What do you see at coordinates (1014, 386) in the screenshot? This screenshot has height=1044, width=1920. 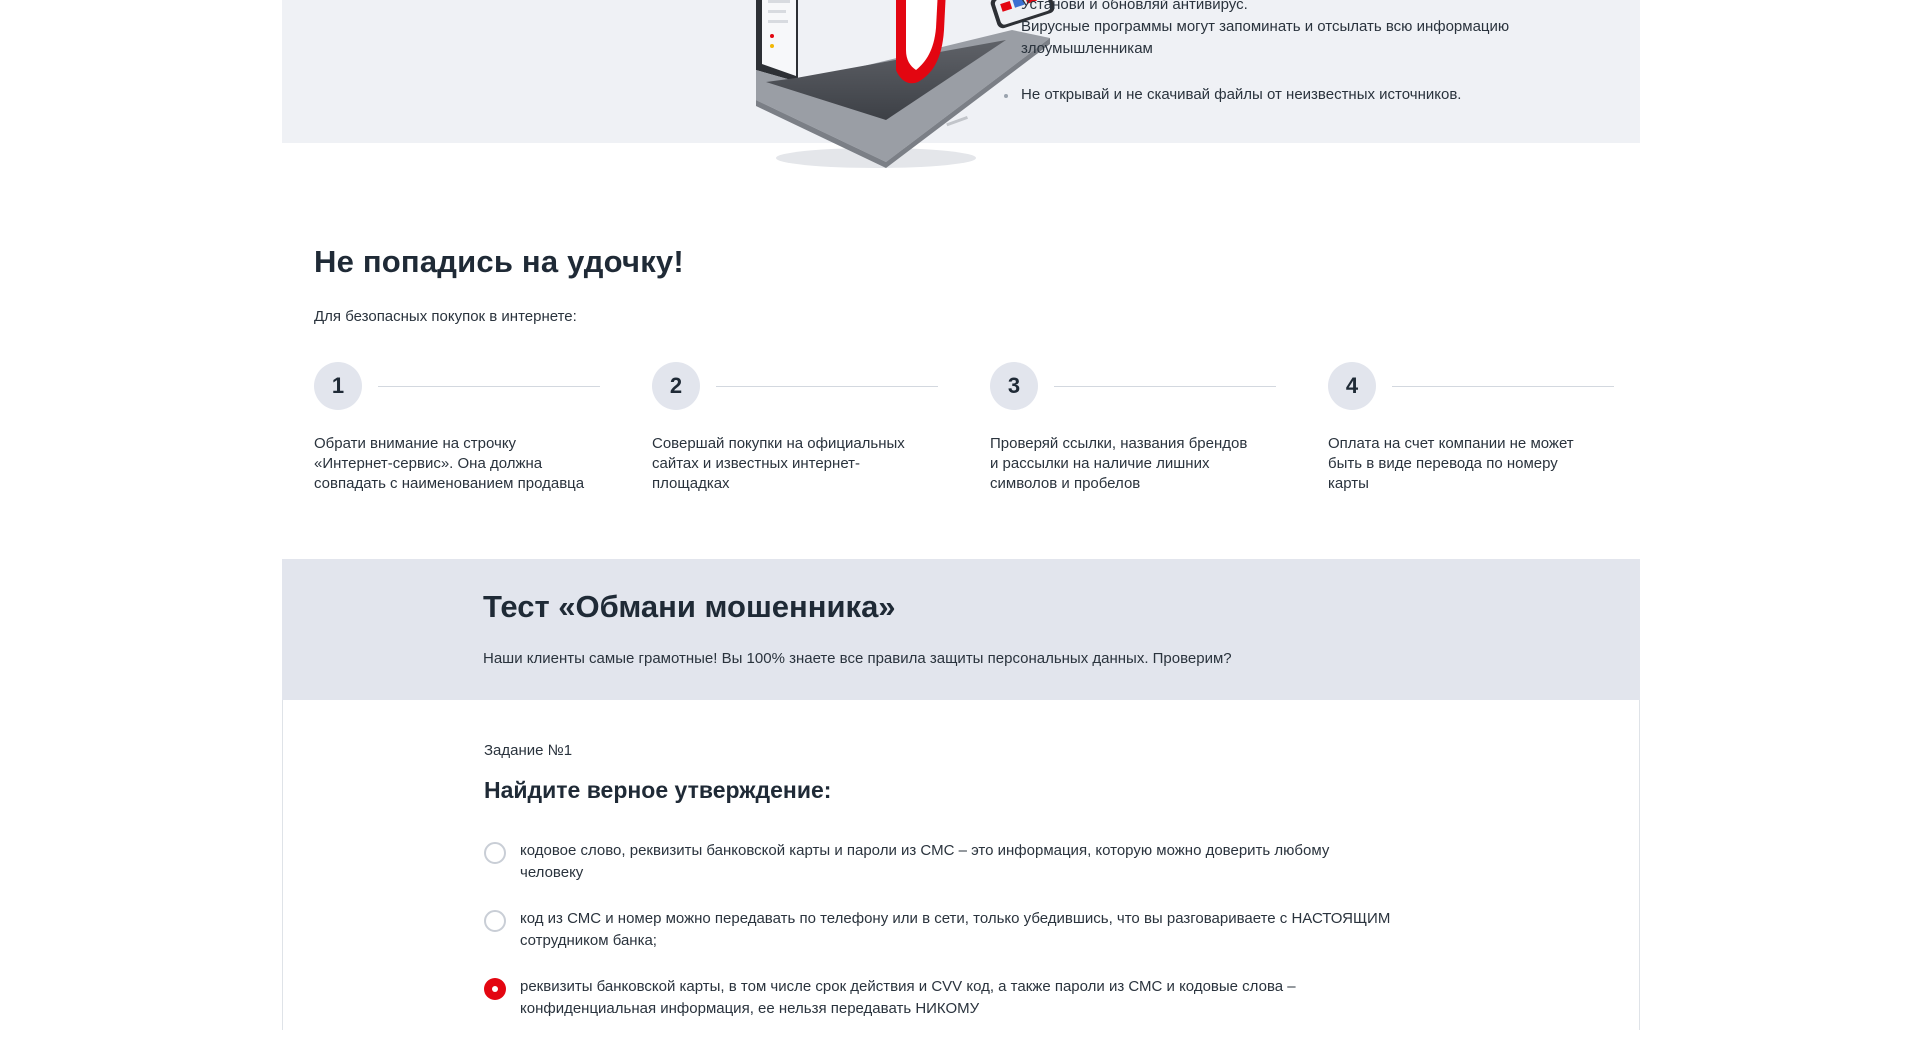 I see `step-number-badge: 3` at bounding box center [1014, 386].